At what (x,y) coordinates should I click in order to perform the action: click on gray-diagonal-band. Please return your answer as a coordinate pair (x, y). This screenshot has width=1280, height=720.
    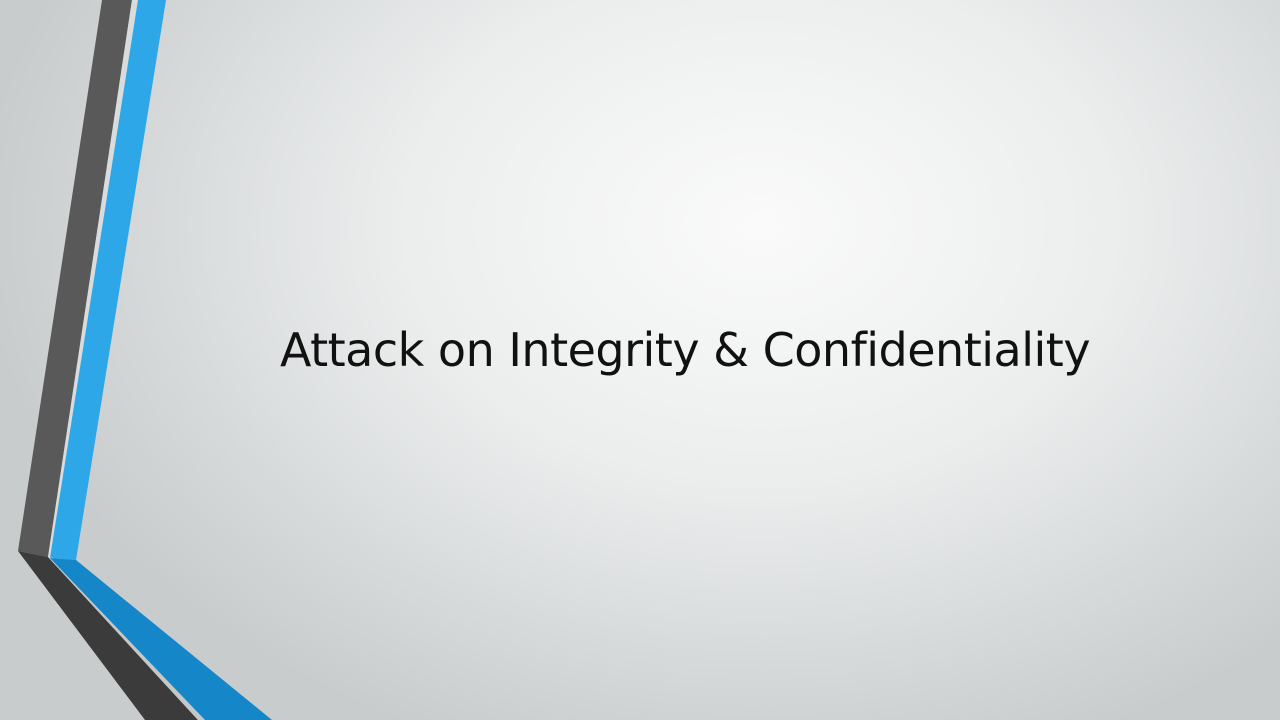
    Looking at the image, I should click on (108, 635).